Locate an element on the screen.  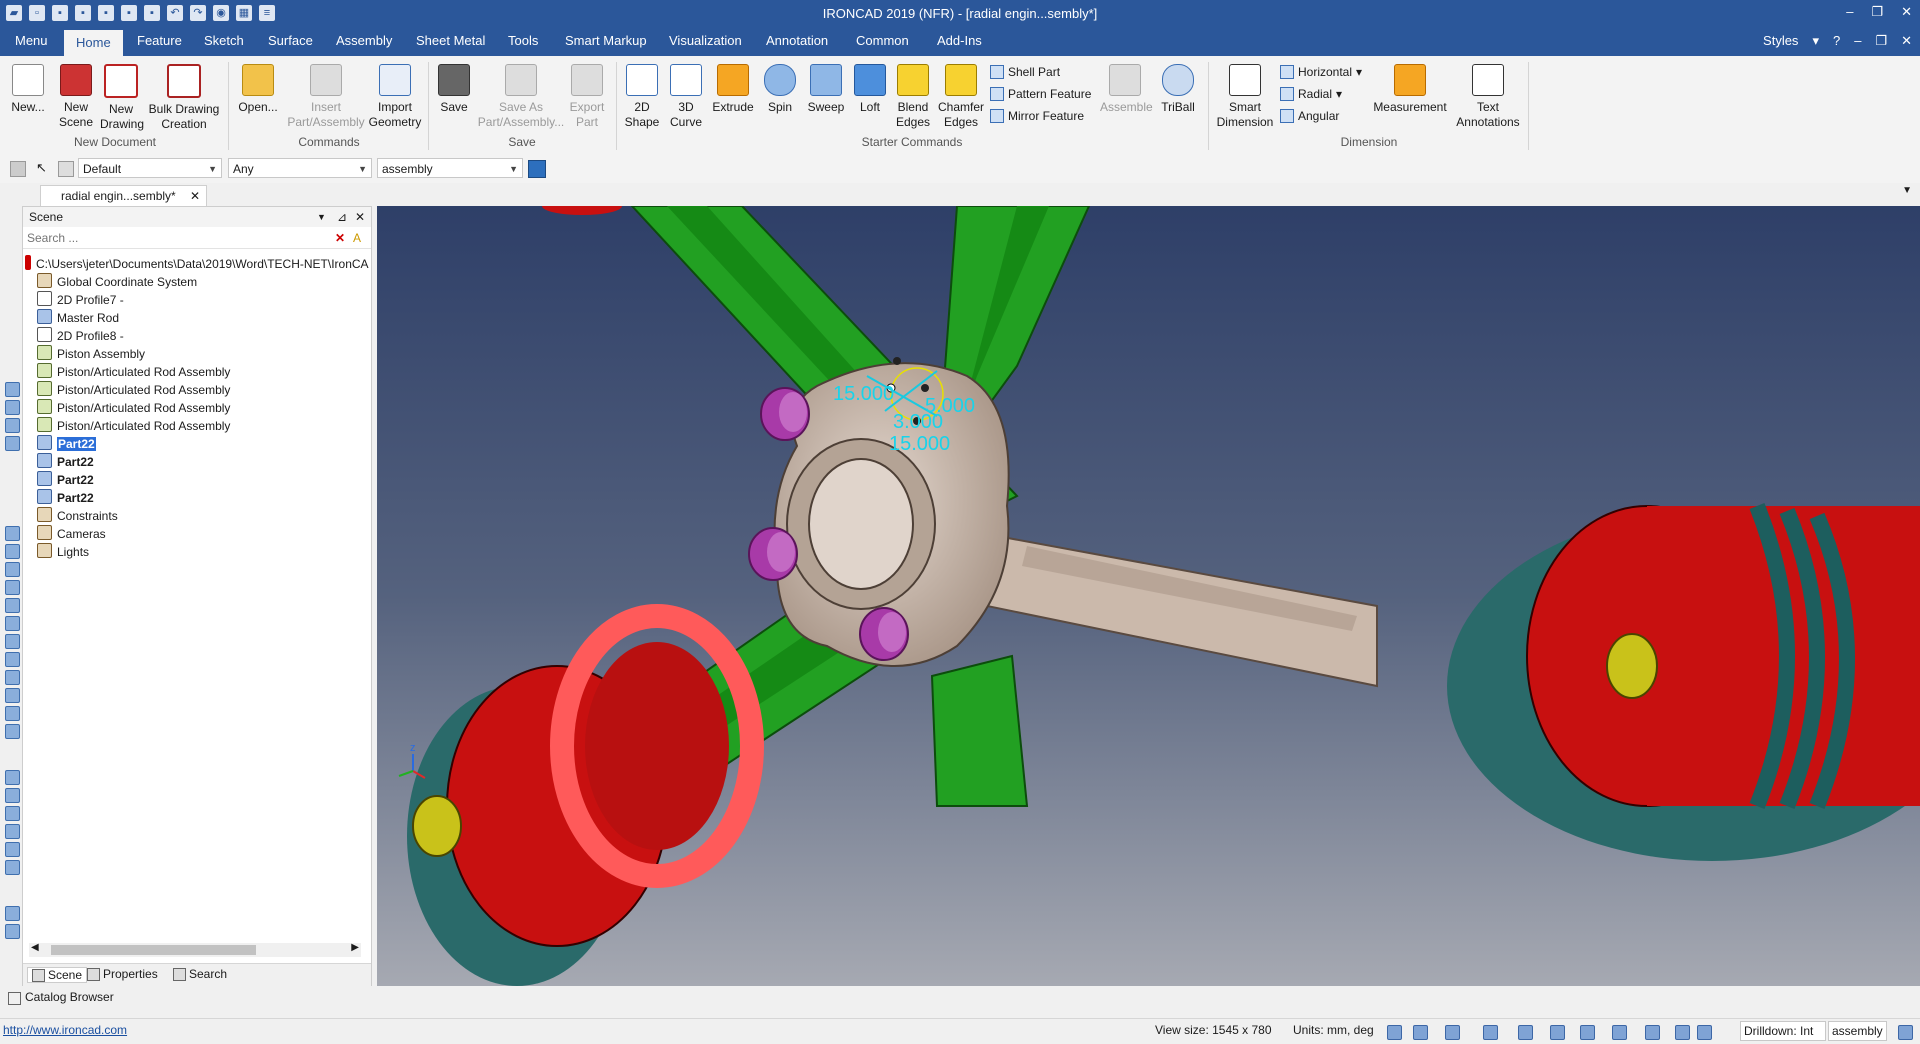
chevron-down-icon: ▼ is located at coordinates (1907, 190).